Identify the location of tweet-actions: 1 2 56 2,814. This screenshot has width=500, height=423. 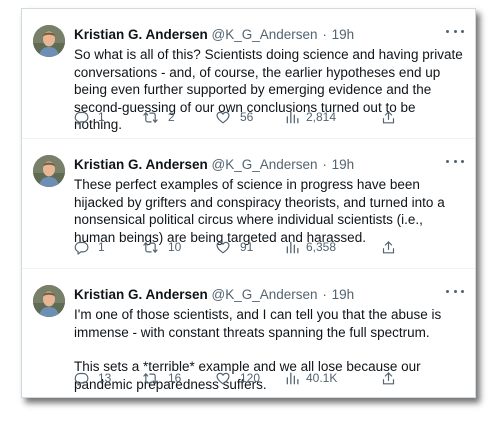
(268, 117).